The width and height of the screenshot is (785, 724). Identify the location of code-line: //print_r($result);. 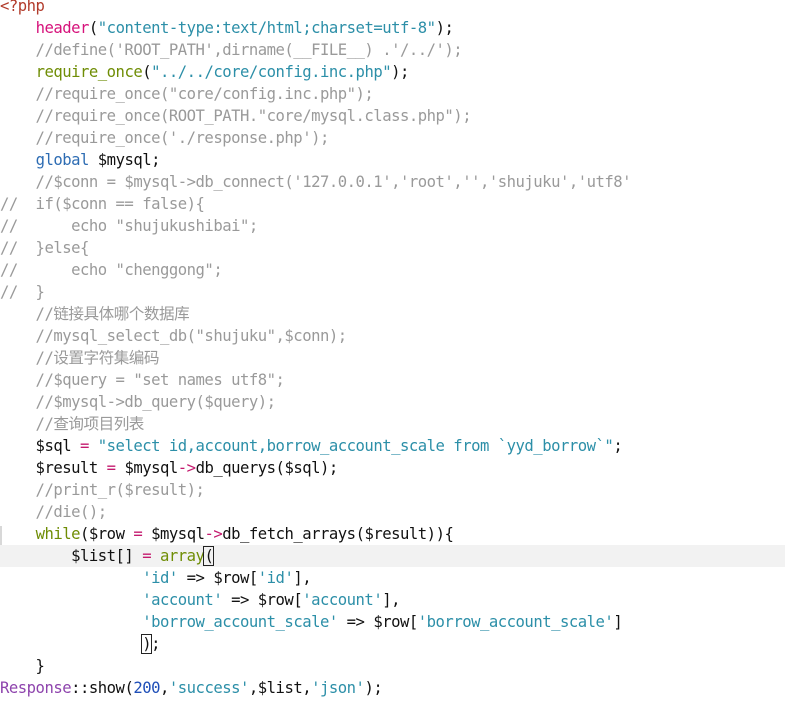
(392, 490).